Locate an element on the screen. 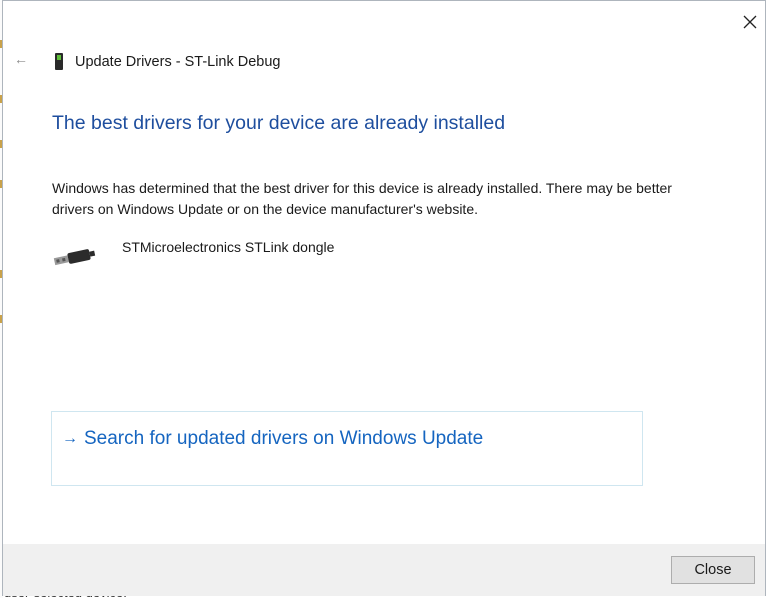 This screenshot has width=767, height=598. back-arrow-icon: ← is located at coordinates (21, 59).